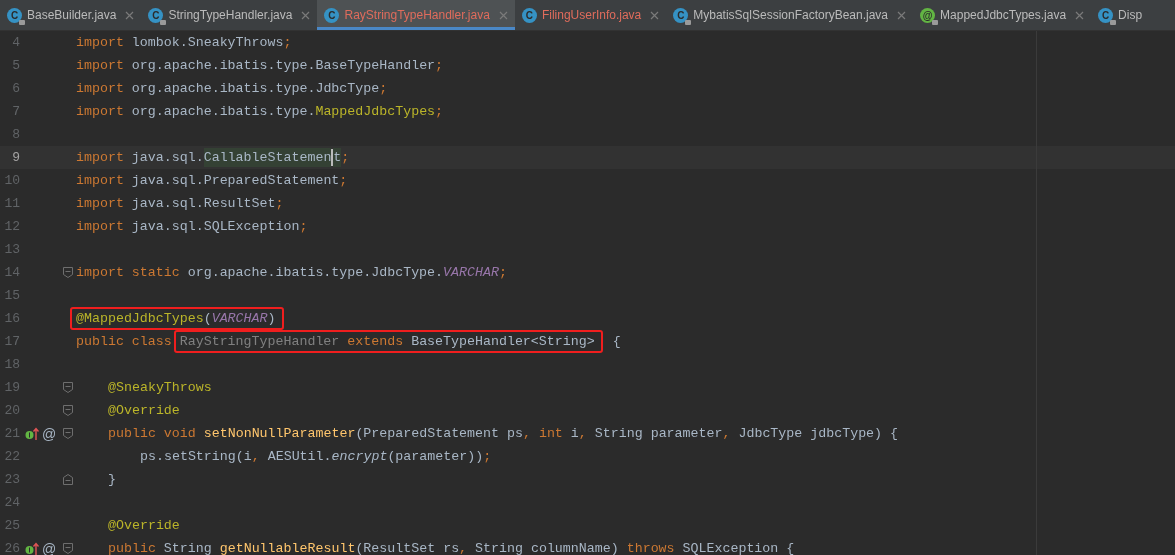  Describe the element at coordinates (11, 341) in the screenshot. I see `line-number: 17` at that location.